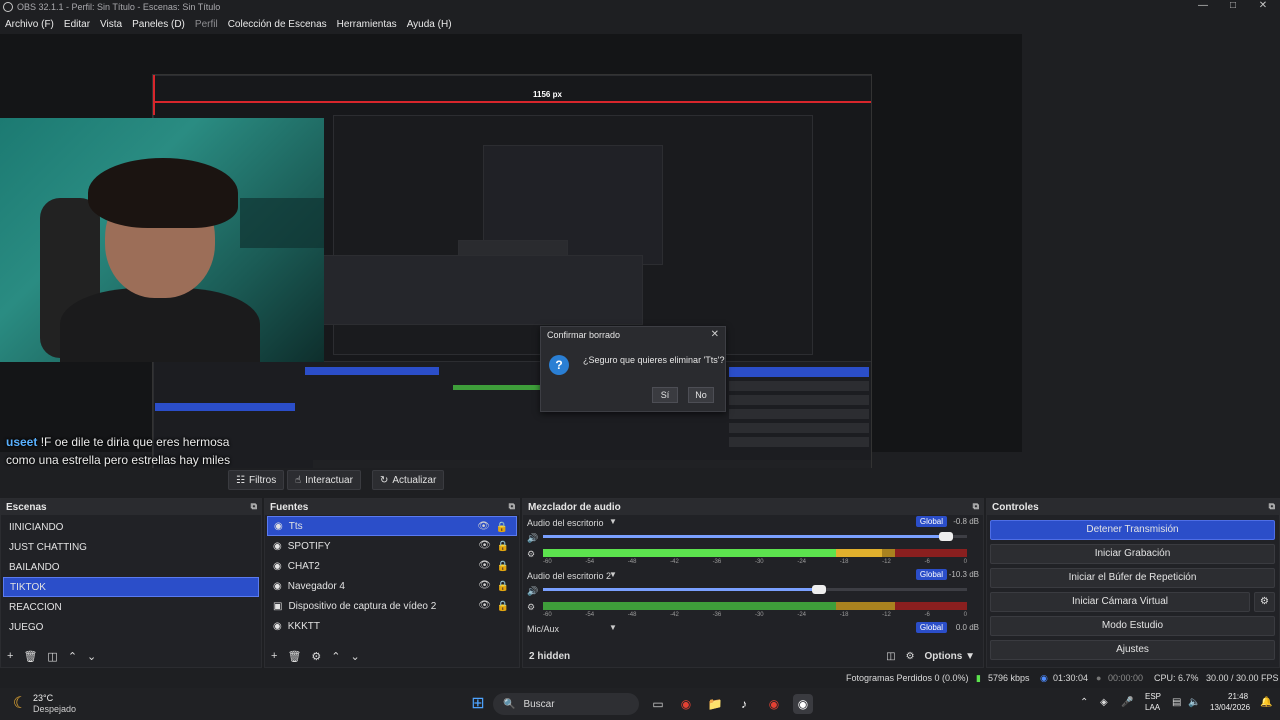  I want to click on network-icon: ▤, so click(1176, 702).